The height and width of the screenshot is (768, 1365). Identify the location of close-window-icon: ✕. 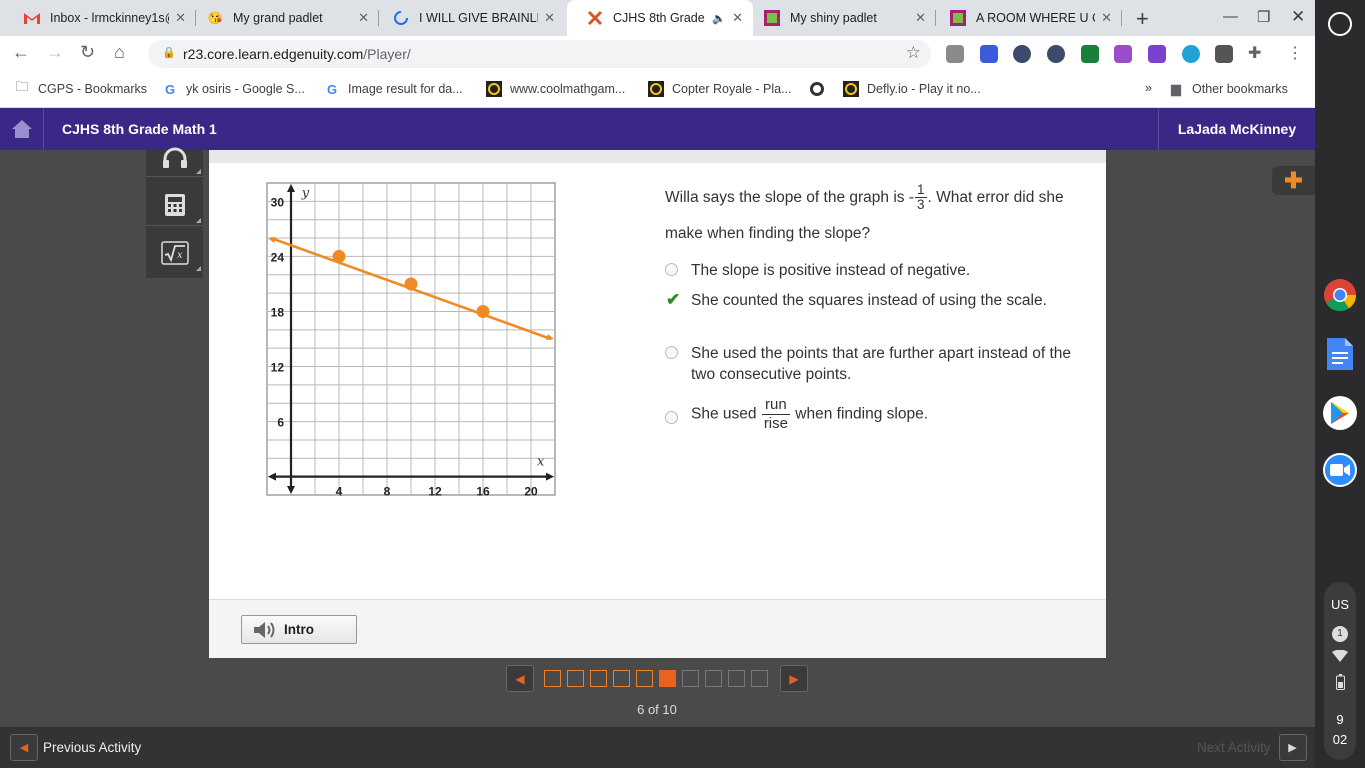
(1298, 17).